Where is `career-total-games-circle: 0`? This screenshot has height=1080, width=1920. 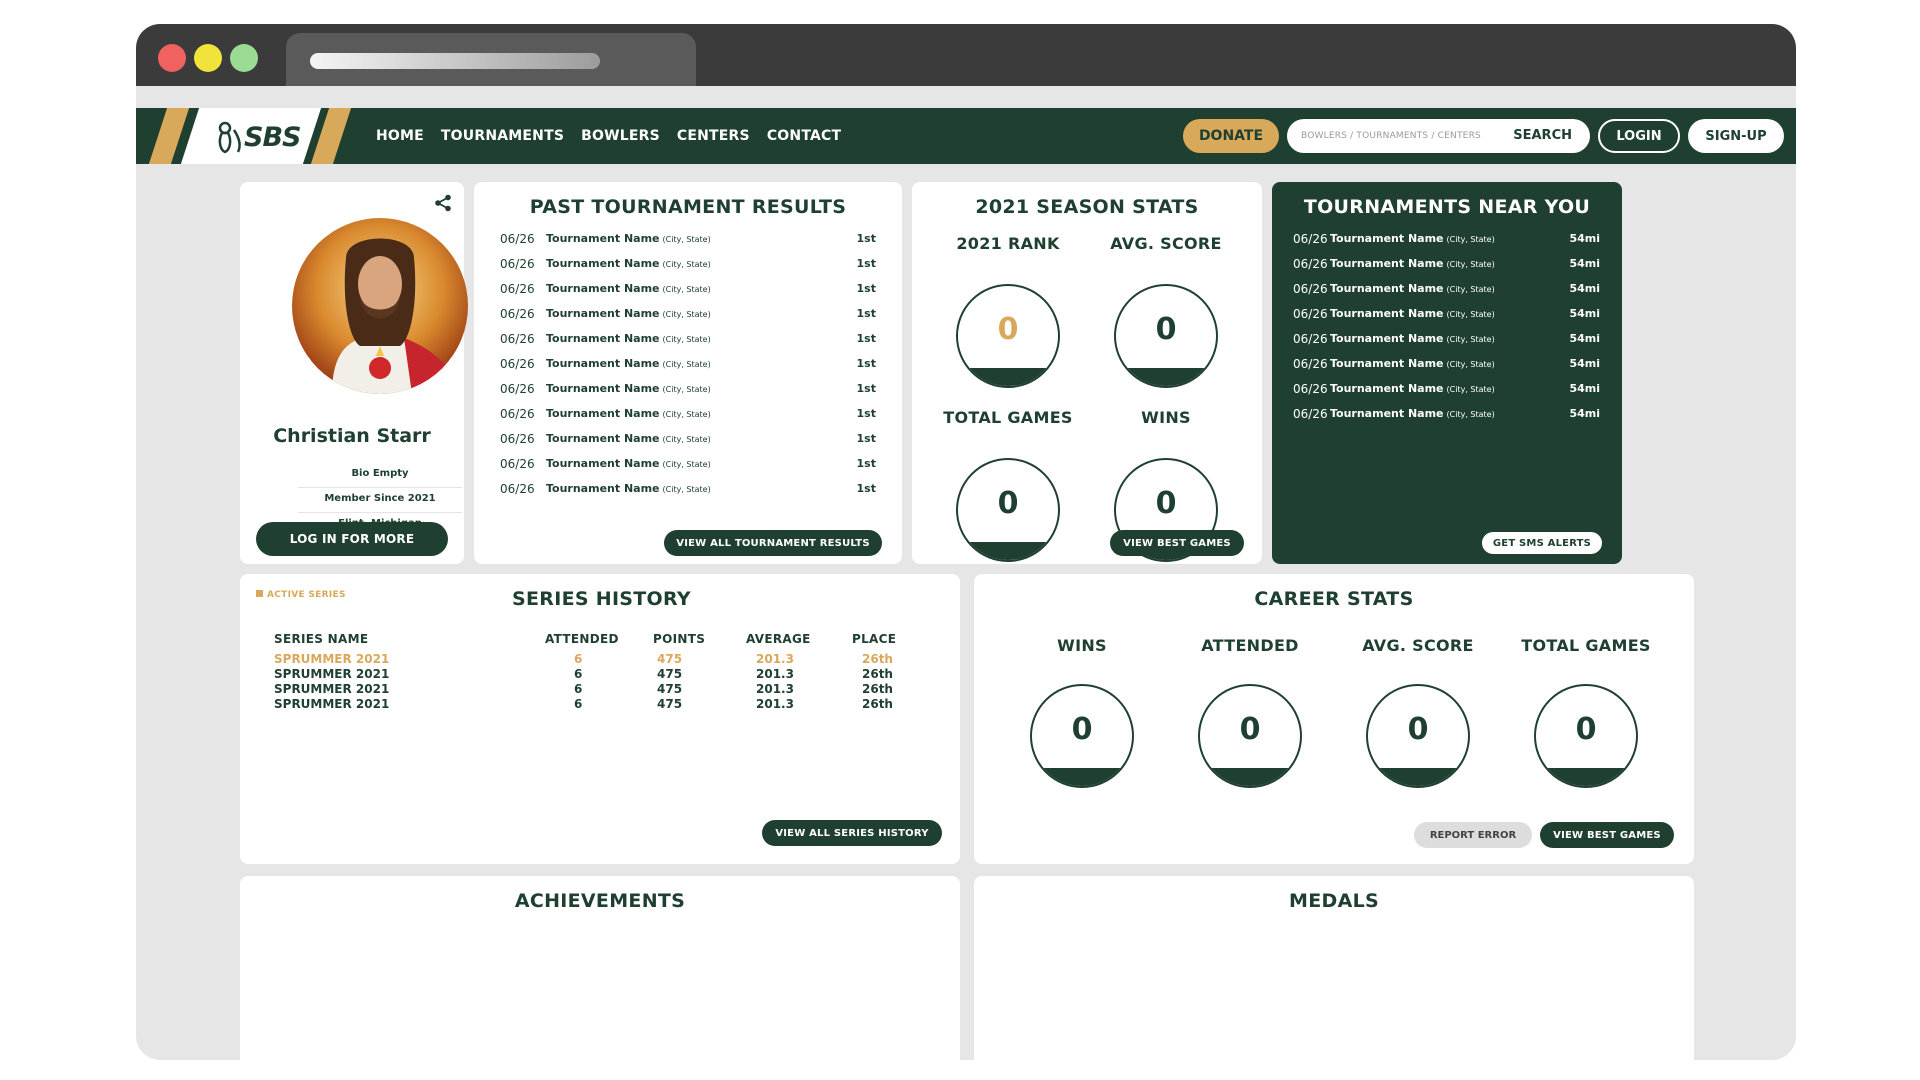 career-total-games-circle: 0 is located at coordinates (1586, 736).